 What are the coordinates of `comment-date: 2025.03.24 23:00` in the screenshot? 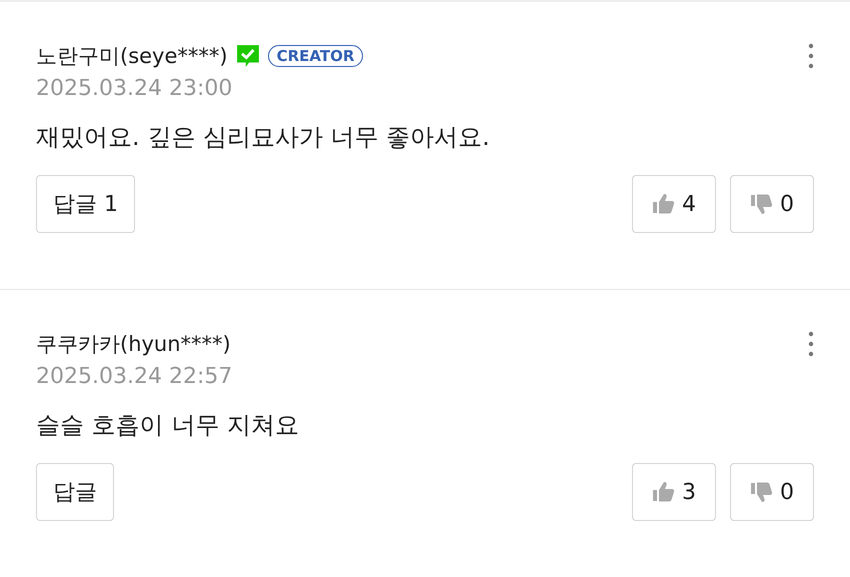 It's located at (135, 88).